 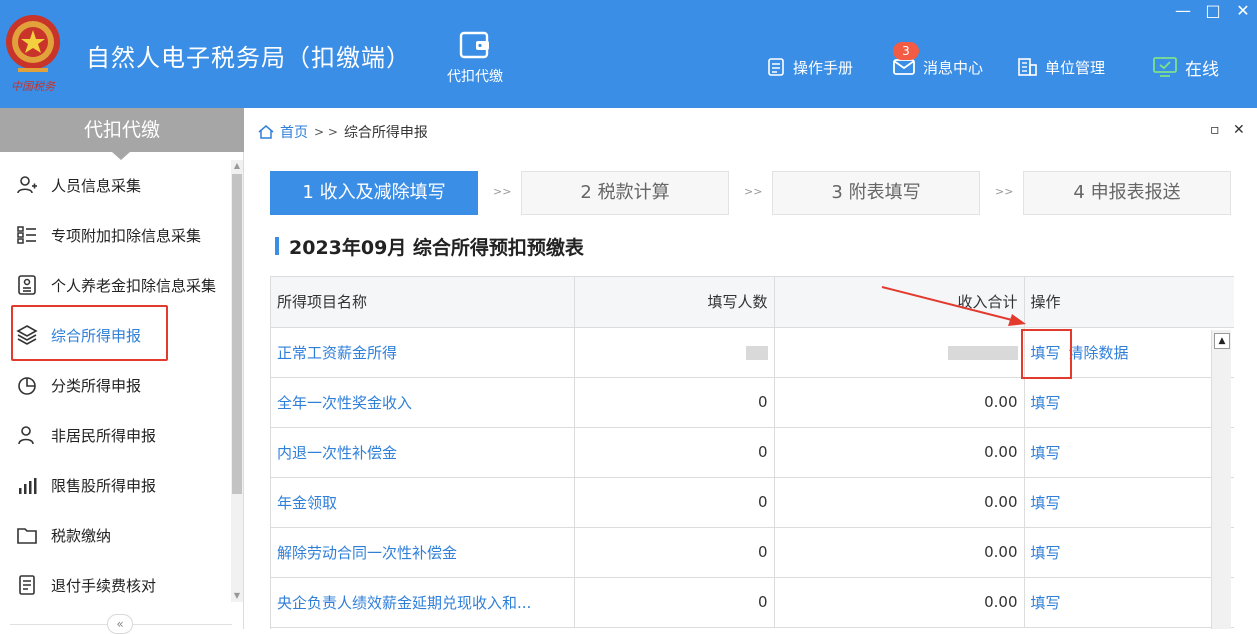 I want to click on person-add-icon, so click(x=27, y=185).